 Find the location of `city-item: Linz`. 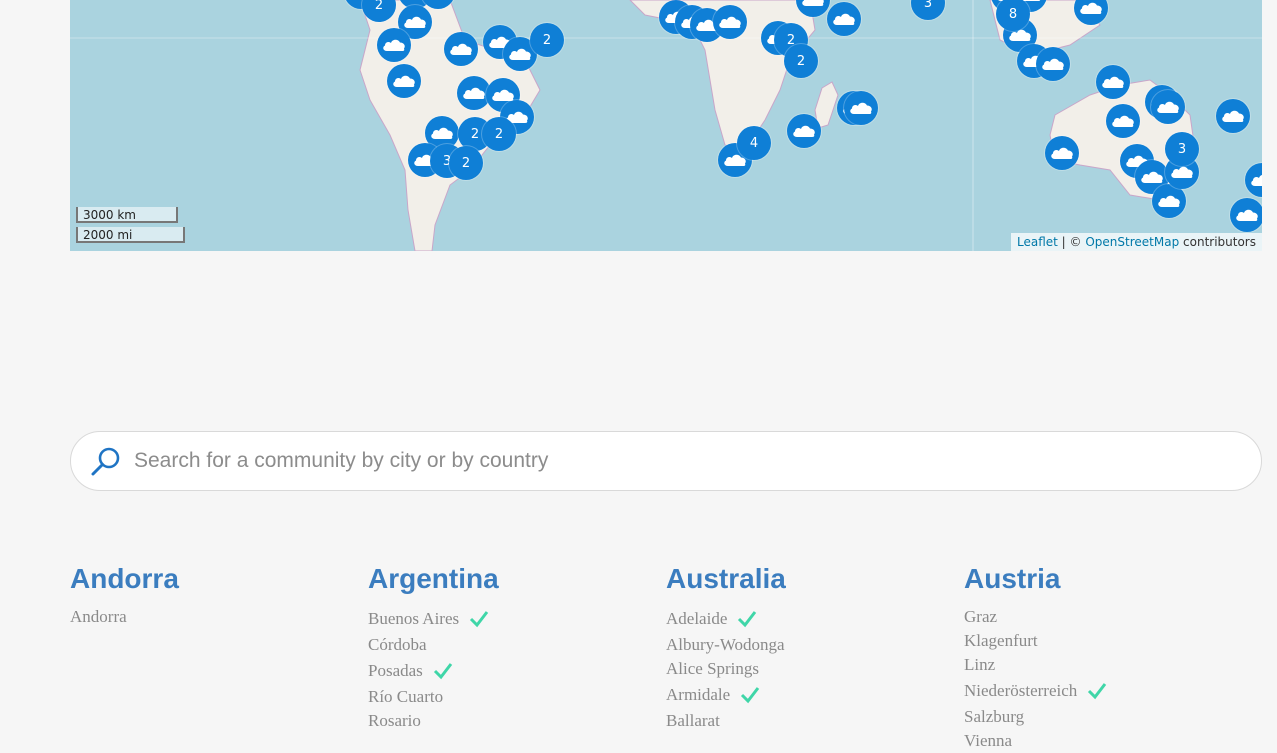

city-item: Linz is located at coordinates (1104, 665).